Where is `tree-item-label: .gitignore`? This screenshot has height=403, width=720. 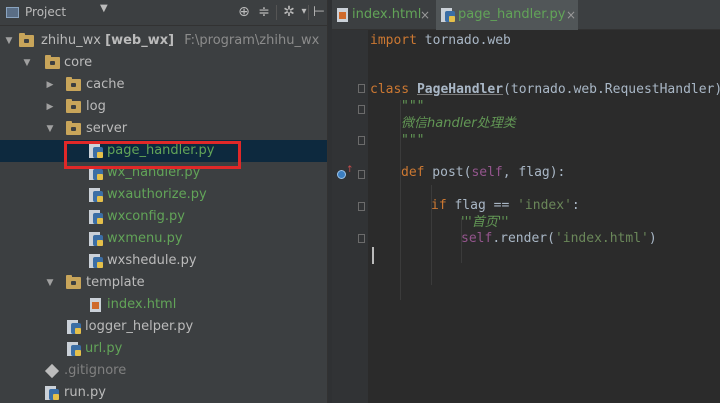
tree-item-label: .gitignore is located at coordinates (95, 370).